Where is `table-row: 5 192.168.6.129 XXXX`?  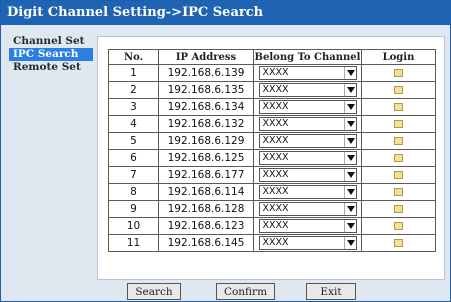
table-row: 5 192.168.6.129 XXXX is located at coordinates (272, 141).